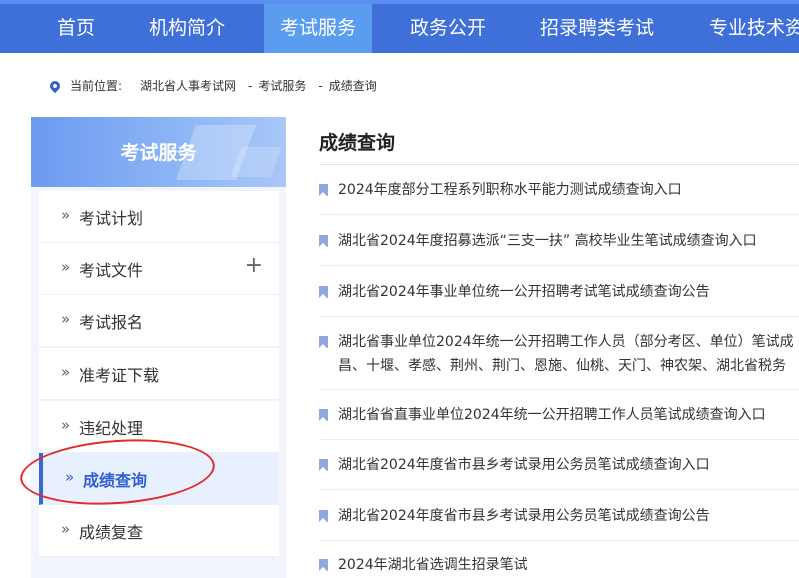  I want to click on top-navigation: 首页 机构简介 考试服务 政务公开 招录聘类考试 专业技术资, so click(399, 26).